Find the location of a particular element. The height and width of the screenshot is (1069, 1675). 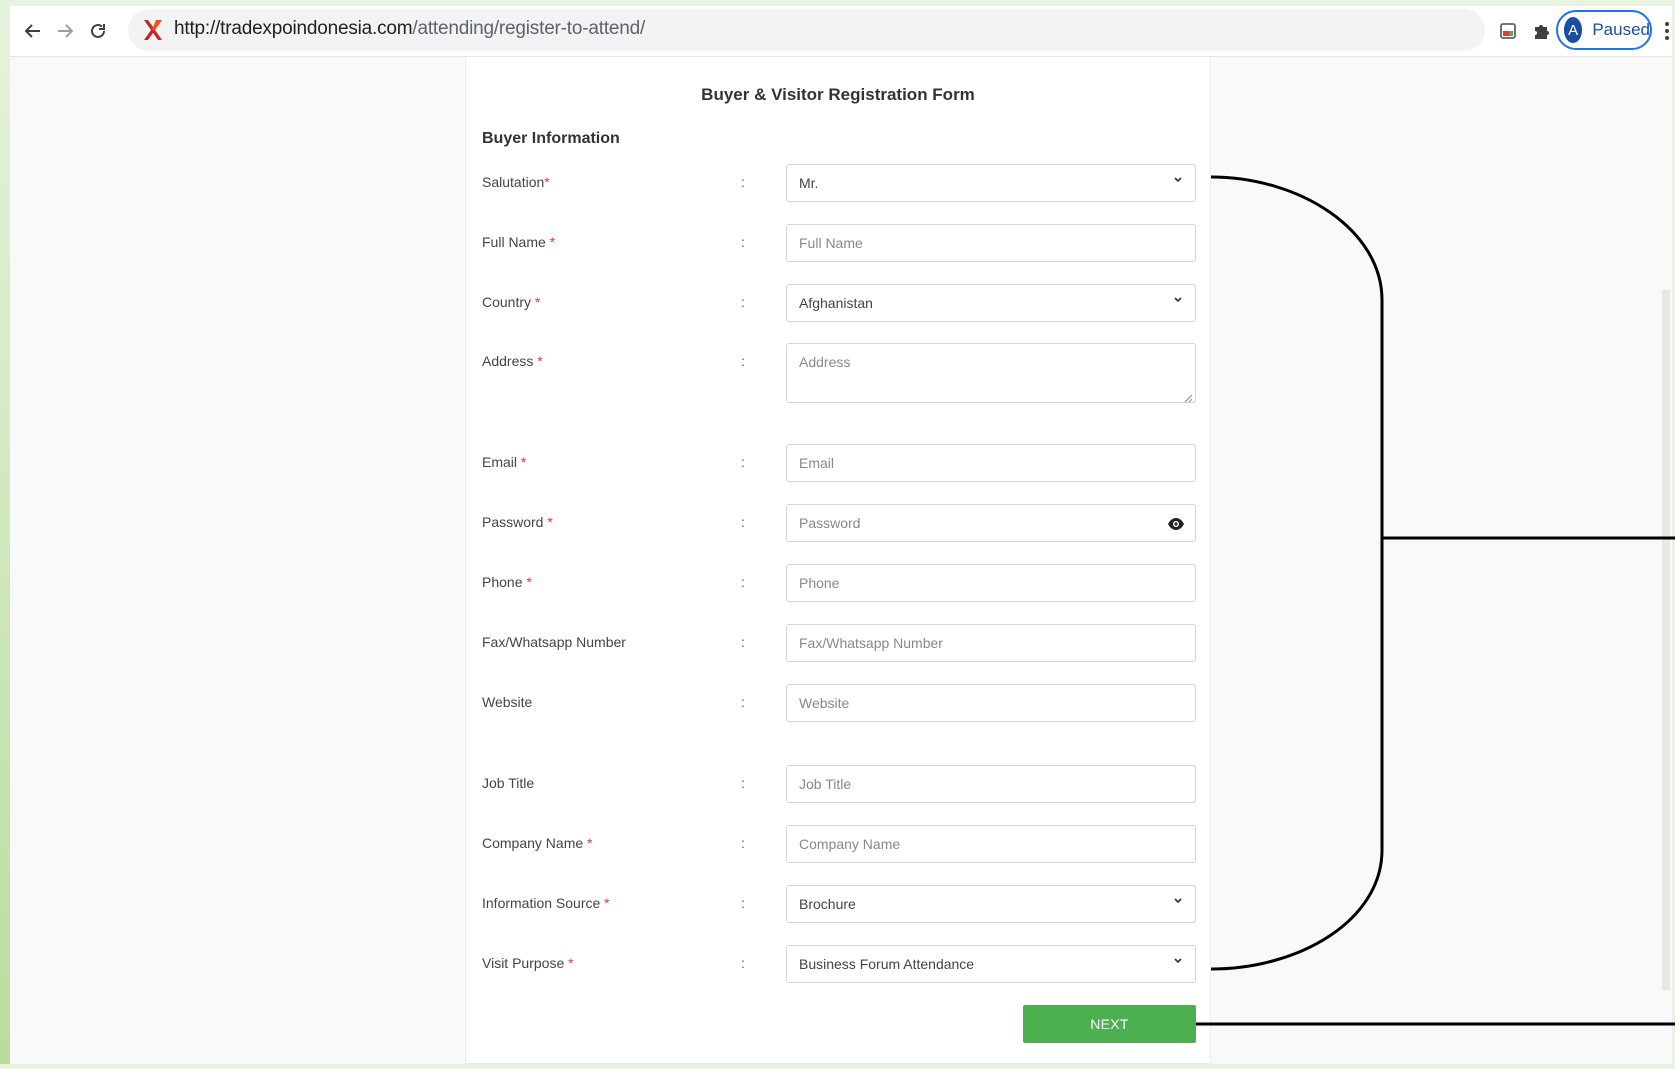

reload-icon is located at coordinates (98, 31).